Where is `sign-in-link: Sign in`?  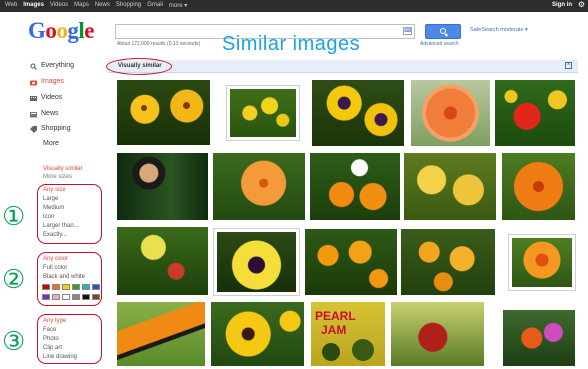 sign-in-link: Sign in is located at coordinates (562, 5).